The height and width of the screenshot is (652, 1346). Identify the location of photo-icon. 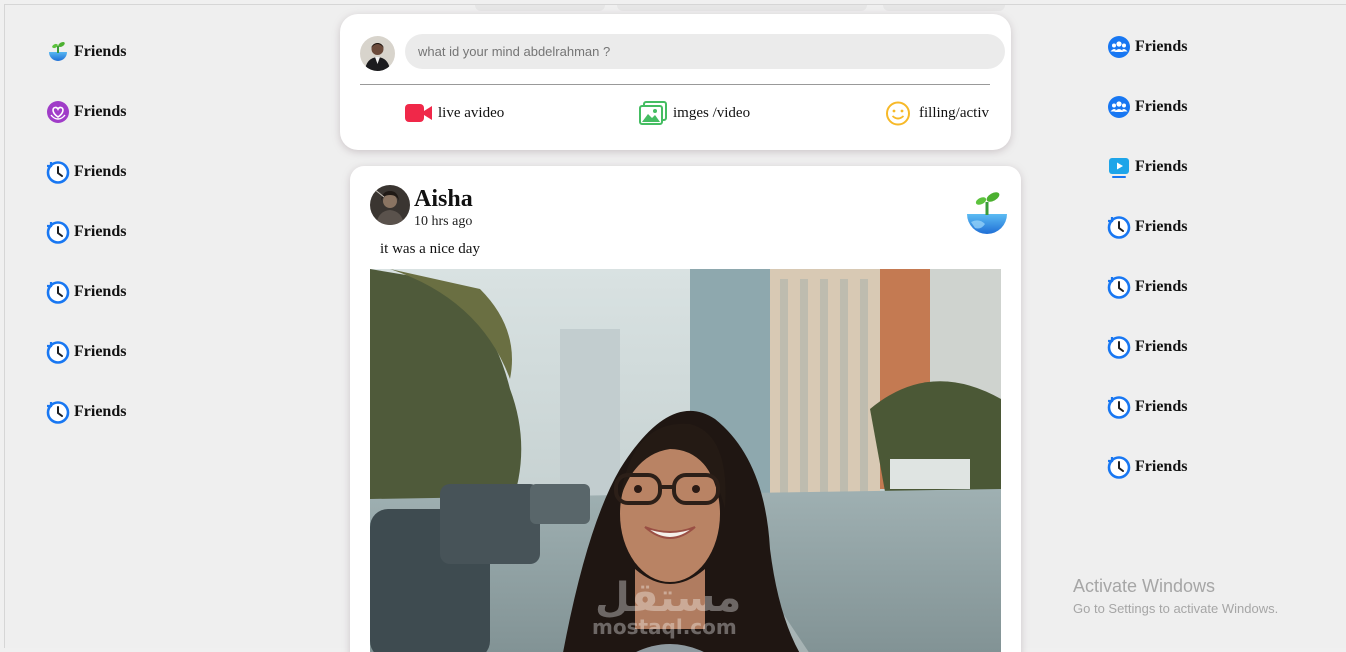
(653, 113).